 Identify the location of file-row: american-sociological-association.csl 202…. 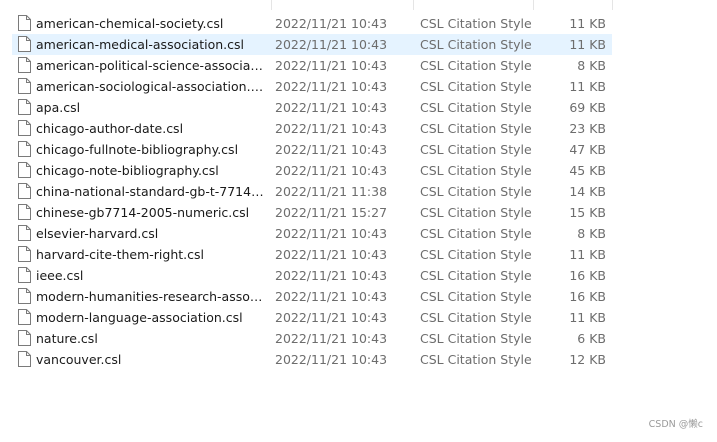
(312, 86).